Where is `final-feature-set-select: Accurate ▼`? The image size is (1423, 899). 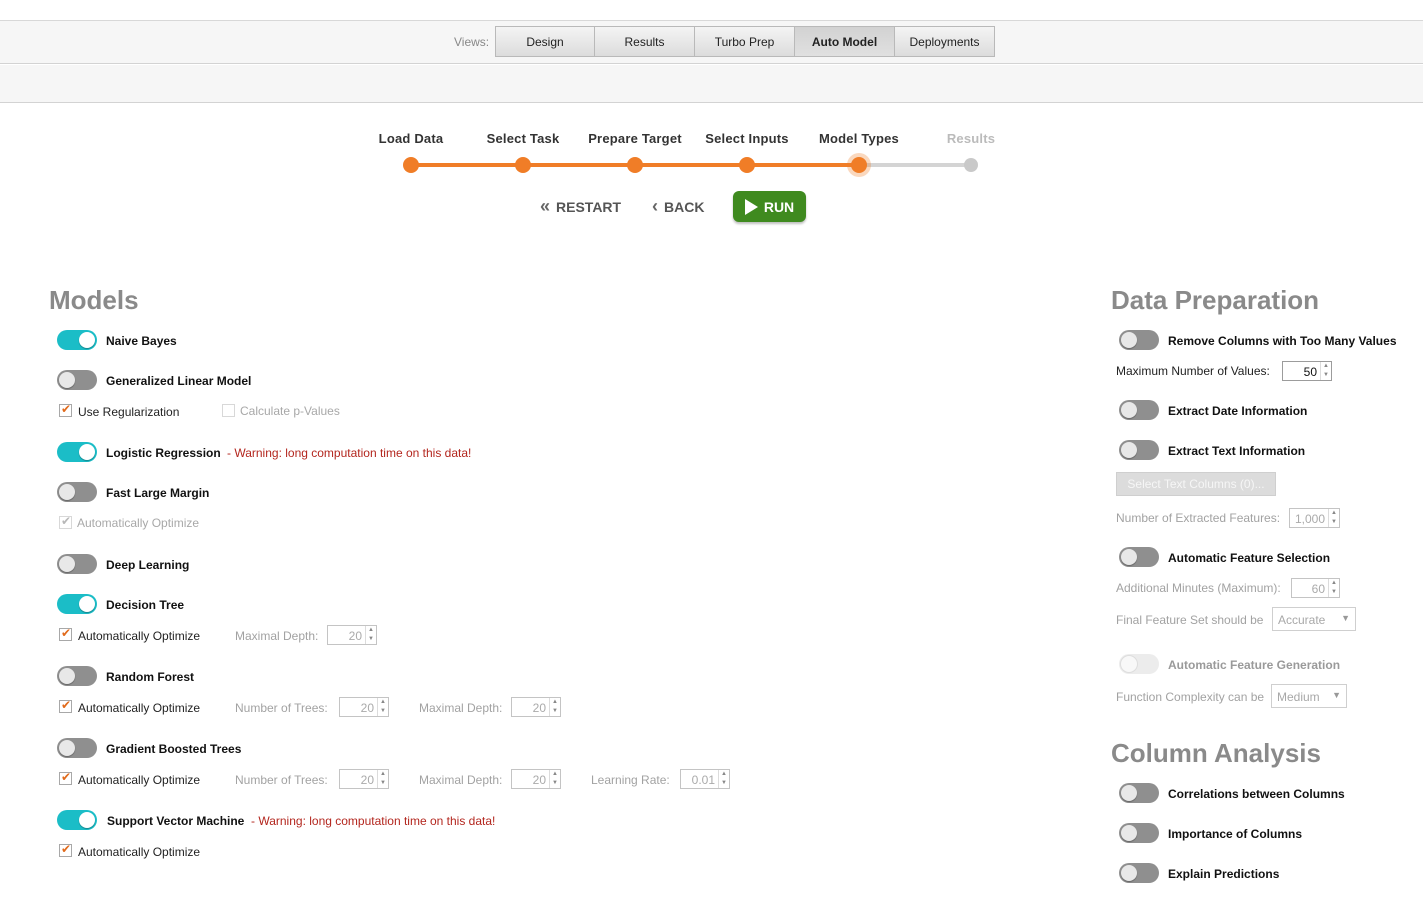 final-feature-set-select: Accurate ▼ is located at coordinates (1314, 619).